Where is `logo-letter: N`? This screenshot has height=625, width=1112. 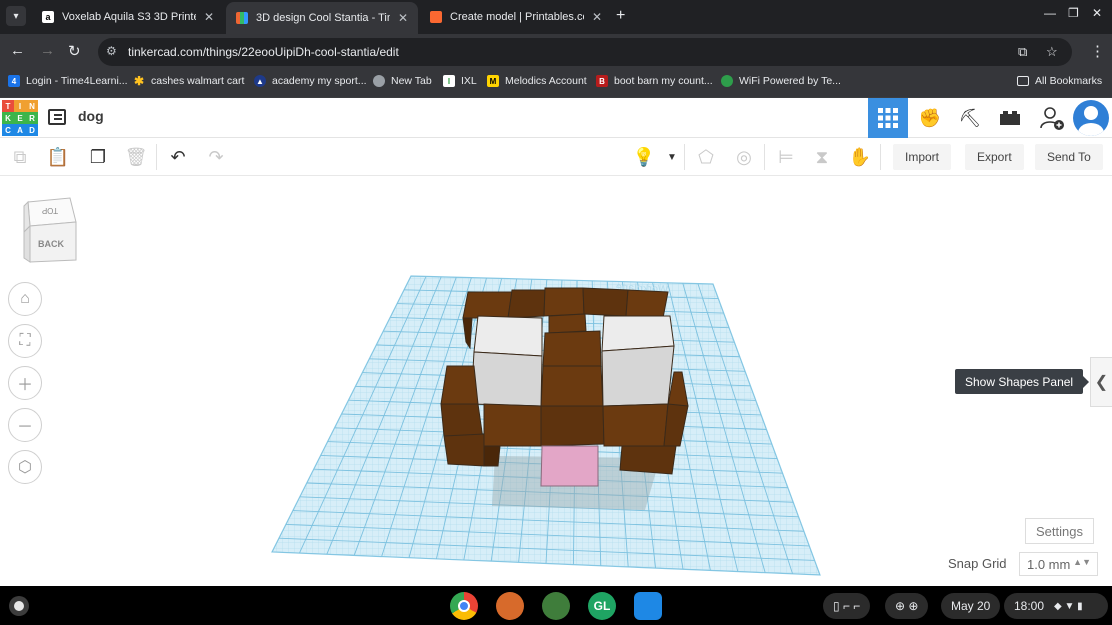
logo-letter: N is located at coordinates (32, 106).